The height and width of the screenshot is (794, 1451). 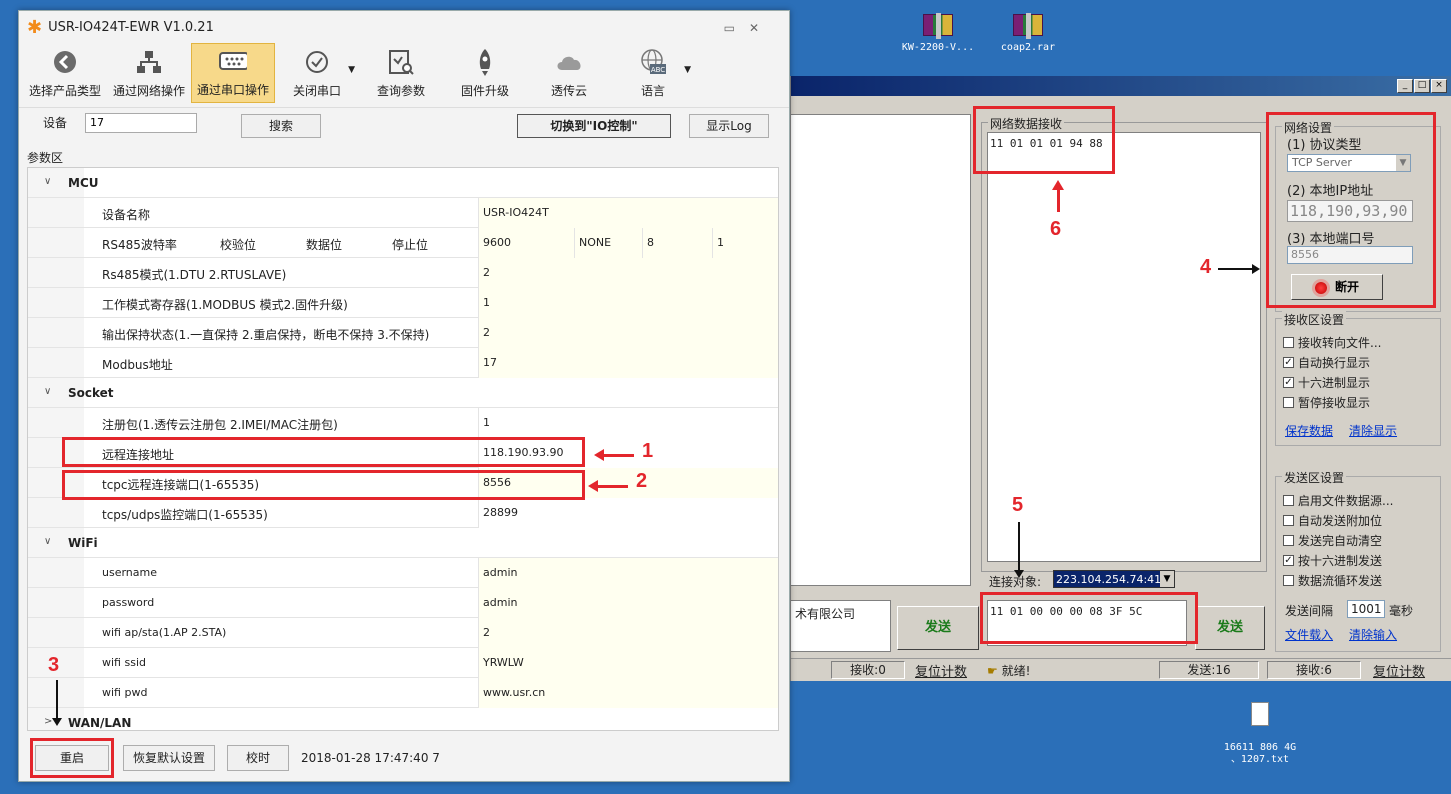 I want to click on maximize-button: □, so click(x=1422, y=86).